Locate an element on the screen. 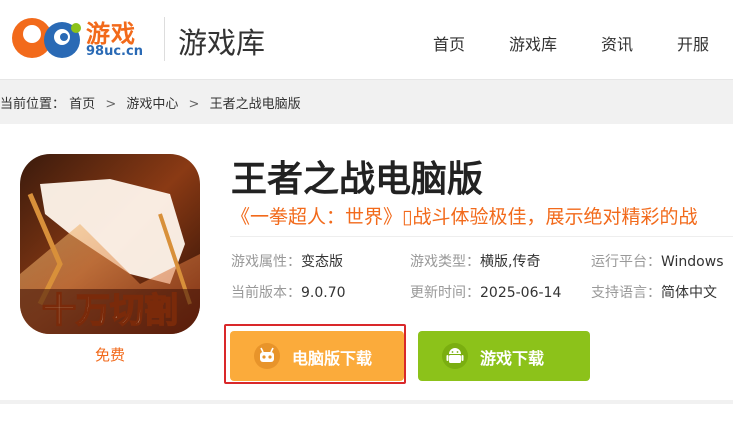  info-type-key: 游戏类型： is located at coordinates (445, 262).